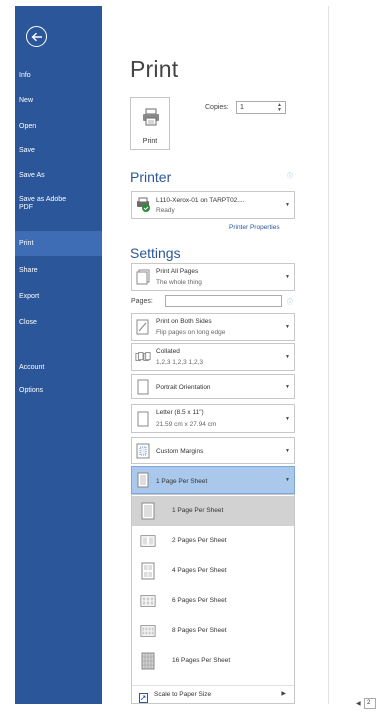  I want to click on scale-page-icon, so click(143, 699).